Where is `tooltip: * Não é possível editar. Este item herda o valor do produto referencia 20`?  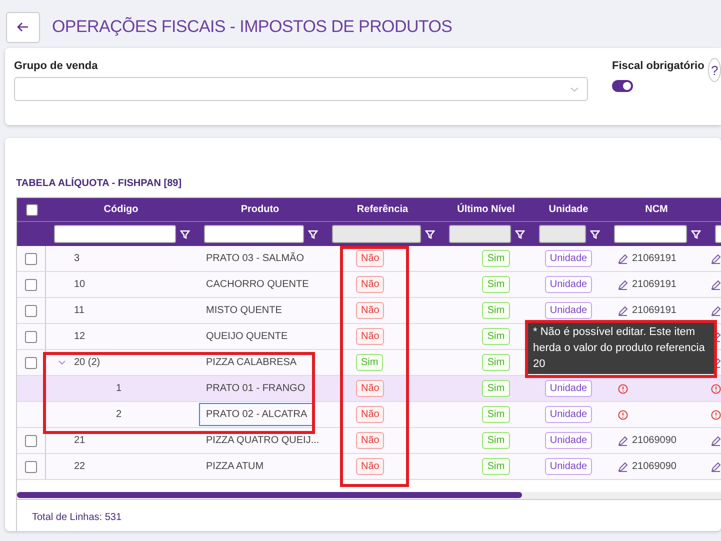 tooltip: * Não é possível editar. Este item herda o valor do produto referencia 20 is located at coordinates (621, 348).